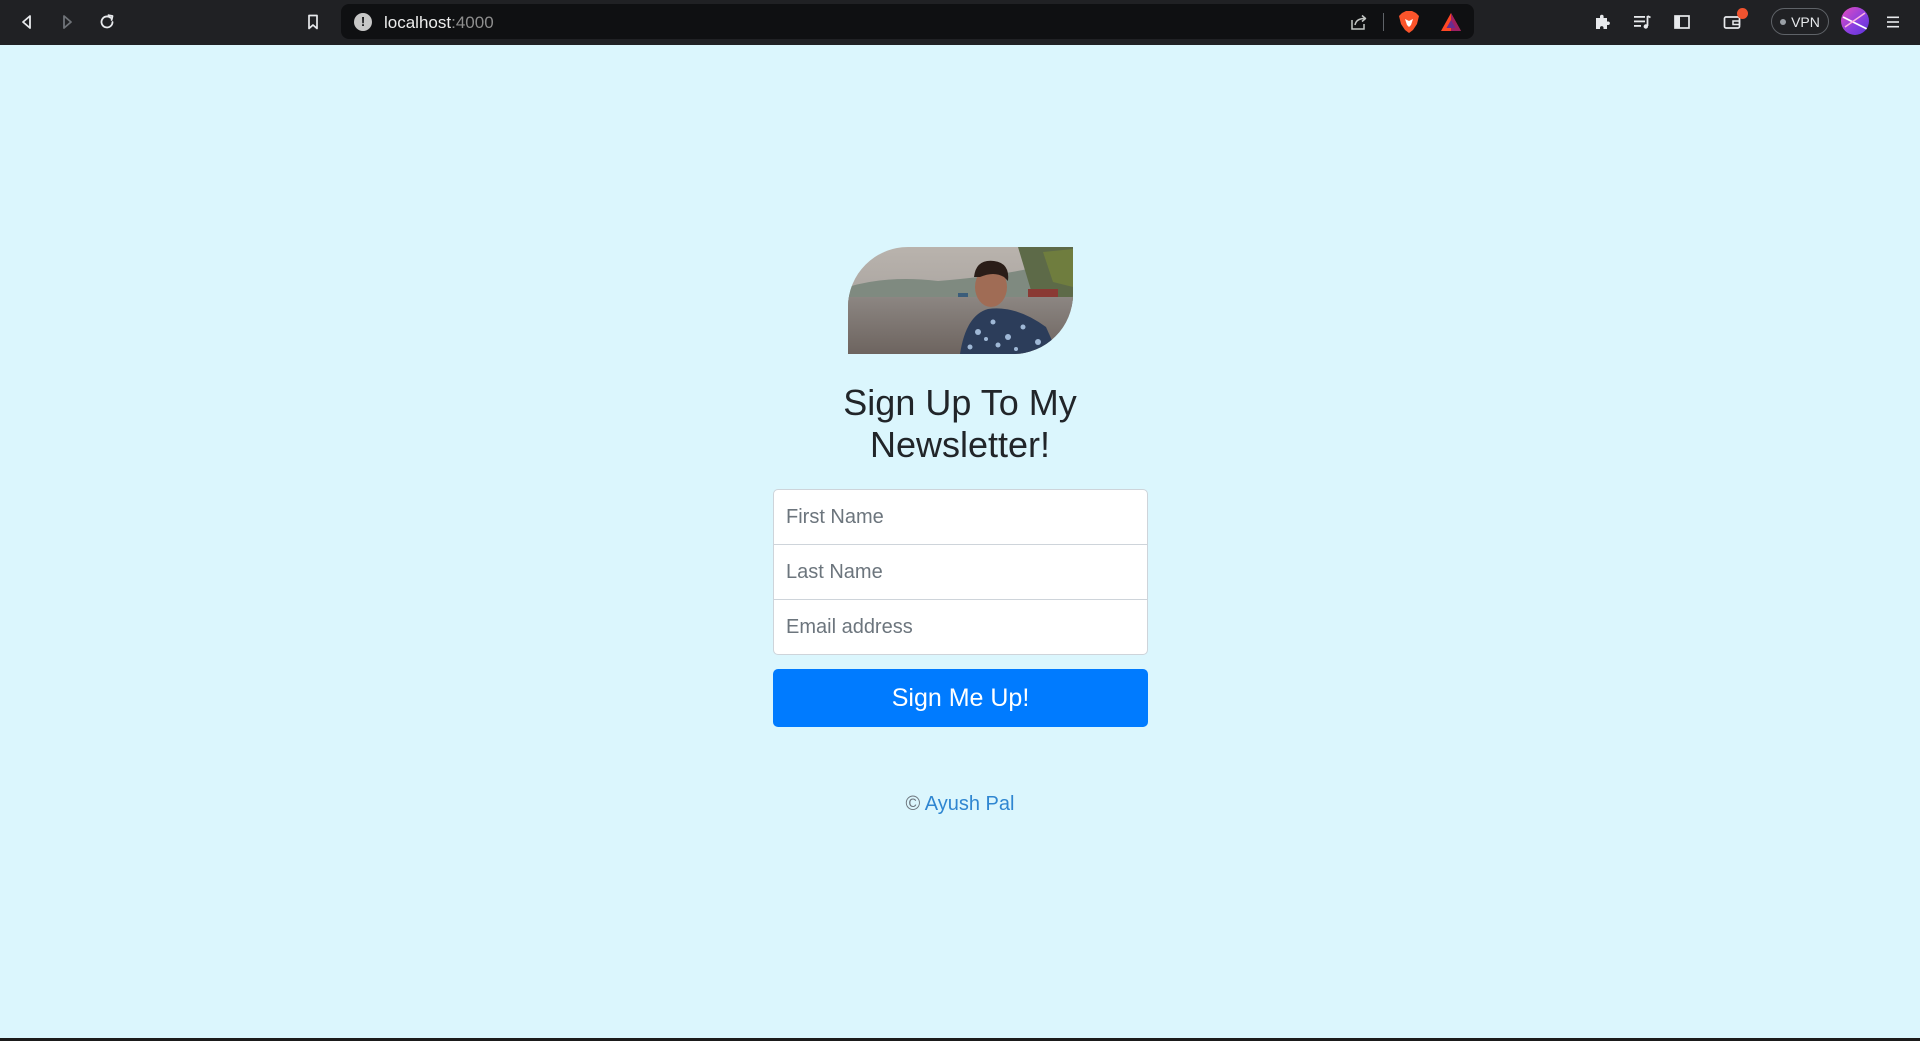 The width and height of the screenshot is (1920, 1041). What do you see at coordinates (1742, 13) in the screenshot?
I see `wallet-notification-badge` at bounding box center [1742, 13].